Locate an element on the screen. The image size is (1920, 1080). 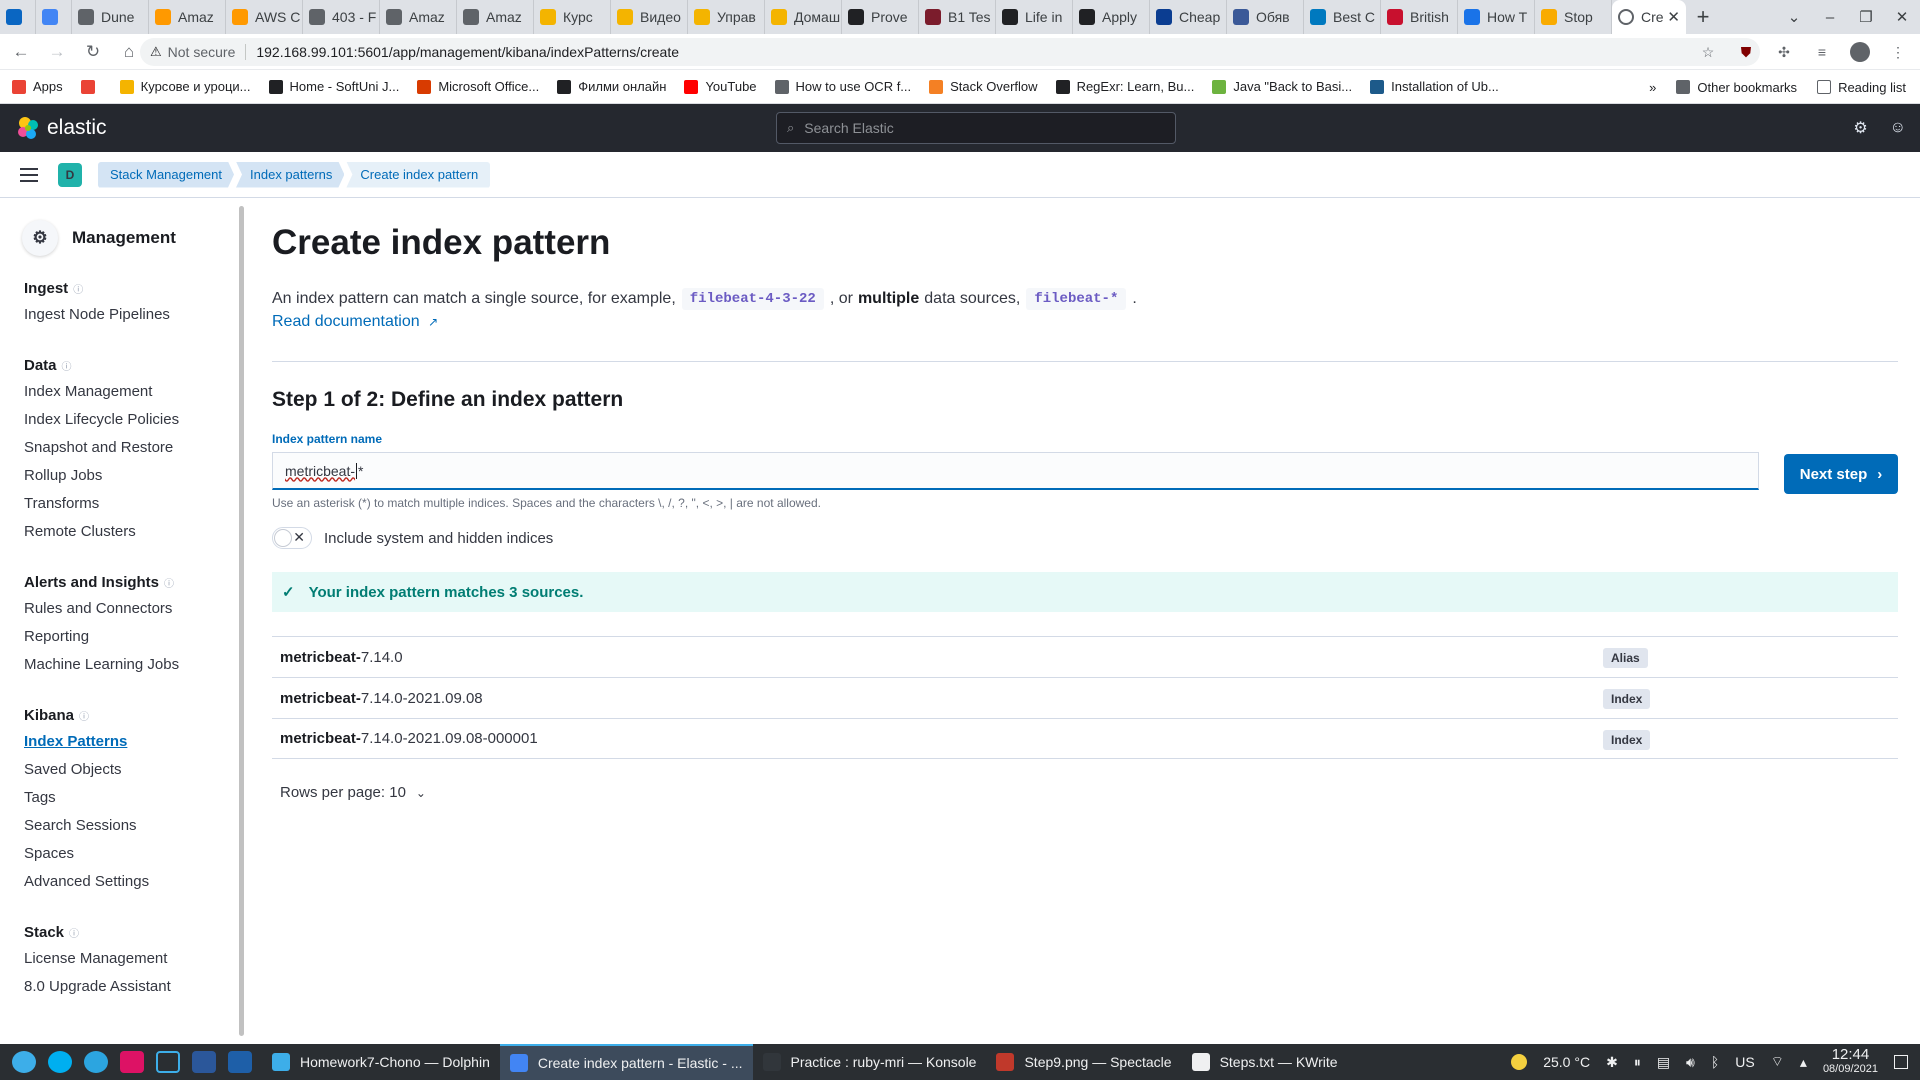
skype-icon is located at coordinates (60, 1062).